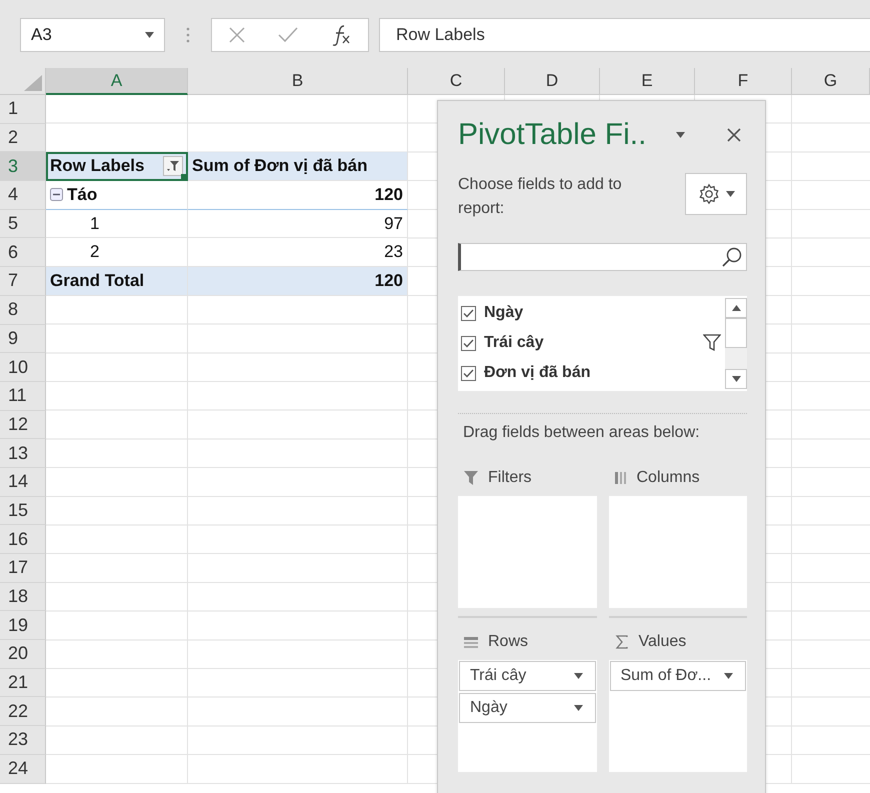 The height and width of the screenshot is (793, 870). I want to click on instruction-text: Choose fields to add to report:, so click(540, 197).